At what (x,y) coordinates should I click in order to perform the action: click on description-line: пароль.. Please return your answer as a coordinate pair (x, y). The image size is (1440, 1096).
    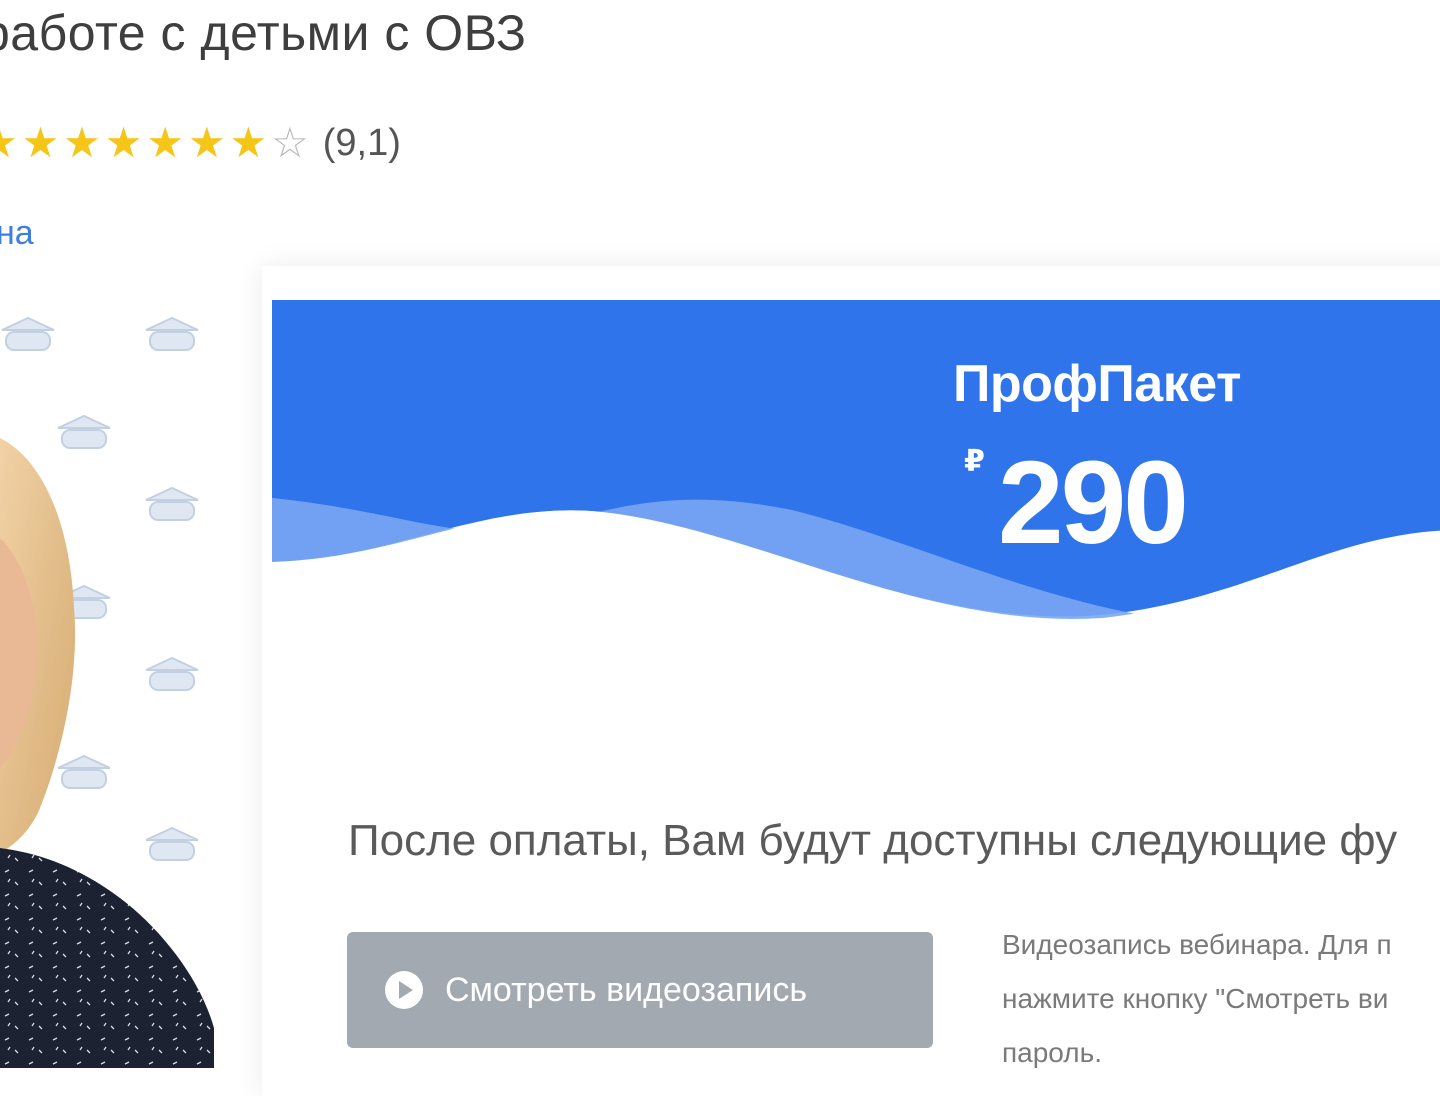
    Looking at the image, I should click on (1052, 1052).